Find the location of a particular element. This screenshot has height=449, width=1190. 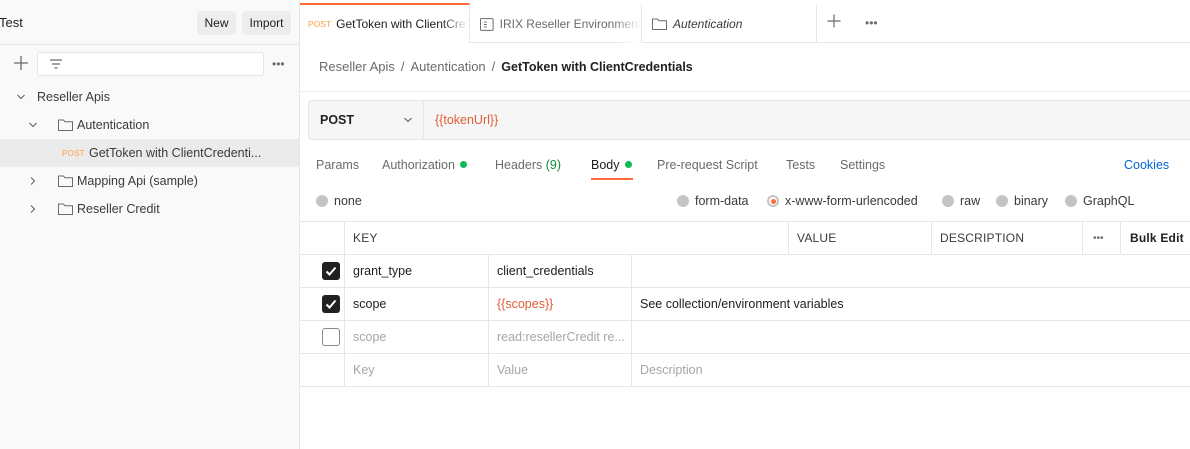

tab-params: Params is located at coordinates (337, 165).